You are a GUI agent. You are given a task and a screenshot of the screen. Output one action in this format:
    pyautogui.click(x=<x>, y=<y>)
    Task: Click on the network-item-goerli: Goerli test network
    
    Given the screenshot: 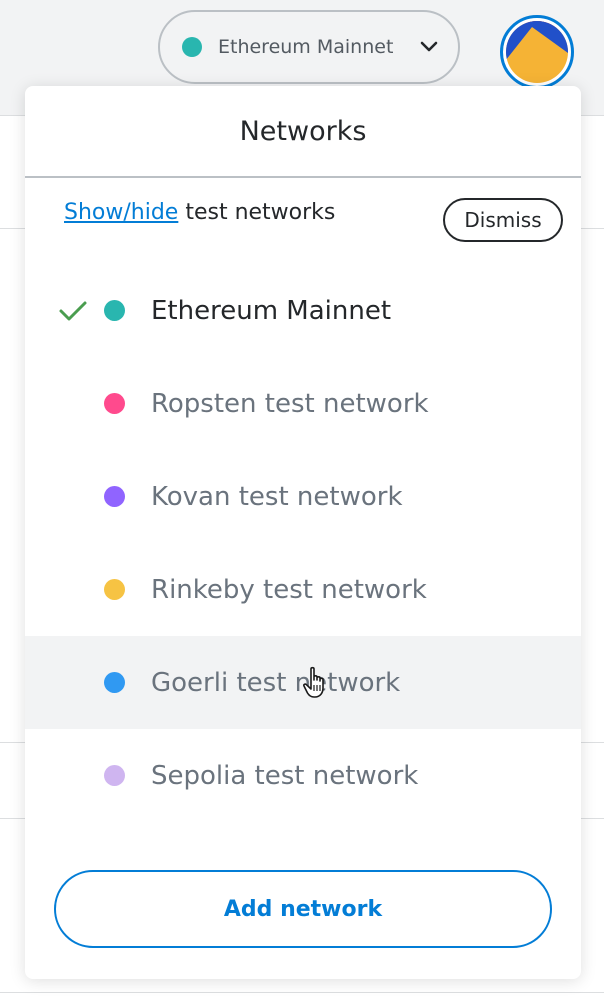 What is the action you would take?
    pyautogui.click(x=303, y=682)
    